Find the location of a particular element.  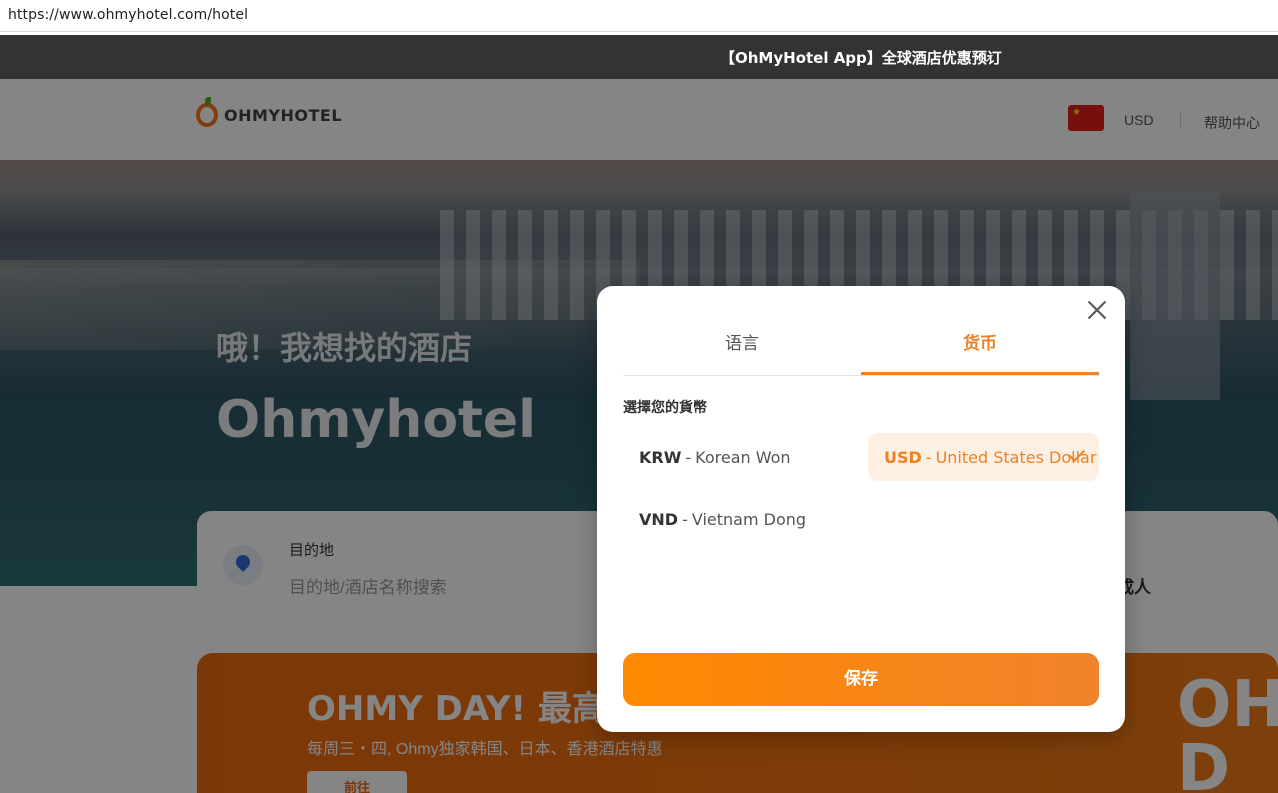

currency-code: KRW is located at coordinates (660, 457).